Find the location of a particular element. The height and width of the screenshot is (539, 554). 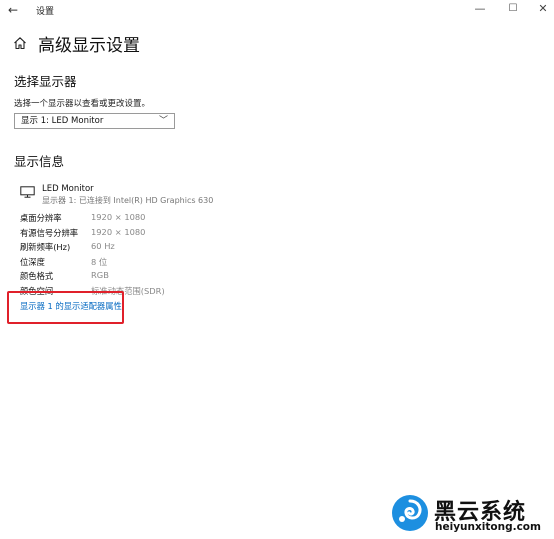

color-format-label: 颜色格式 is located at coordinates (37, 276).